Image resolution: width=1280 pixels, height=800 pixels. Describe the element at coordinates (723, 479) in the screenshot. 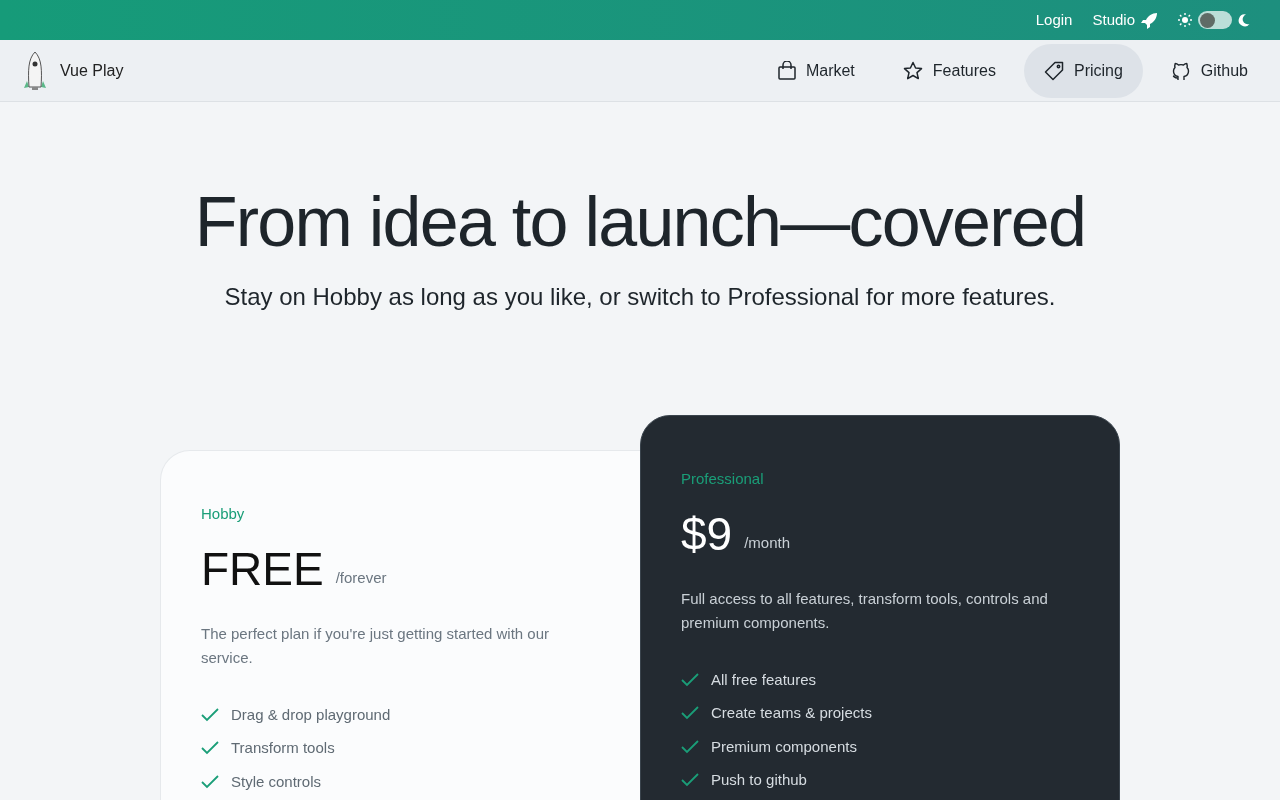

I see `plan-name: Professional` at that location.